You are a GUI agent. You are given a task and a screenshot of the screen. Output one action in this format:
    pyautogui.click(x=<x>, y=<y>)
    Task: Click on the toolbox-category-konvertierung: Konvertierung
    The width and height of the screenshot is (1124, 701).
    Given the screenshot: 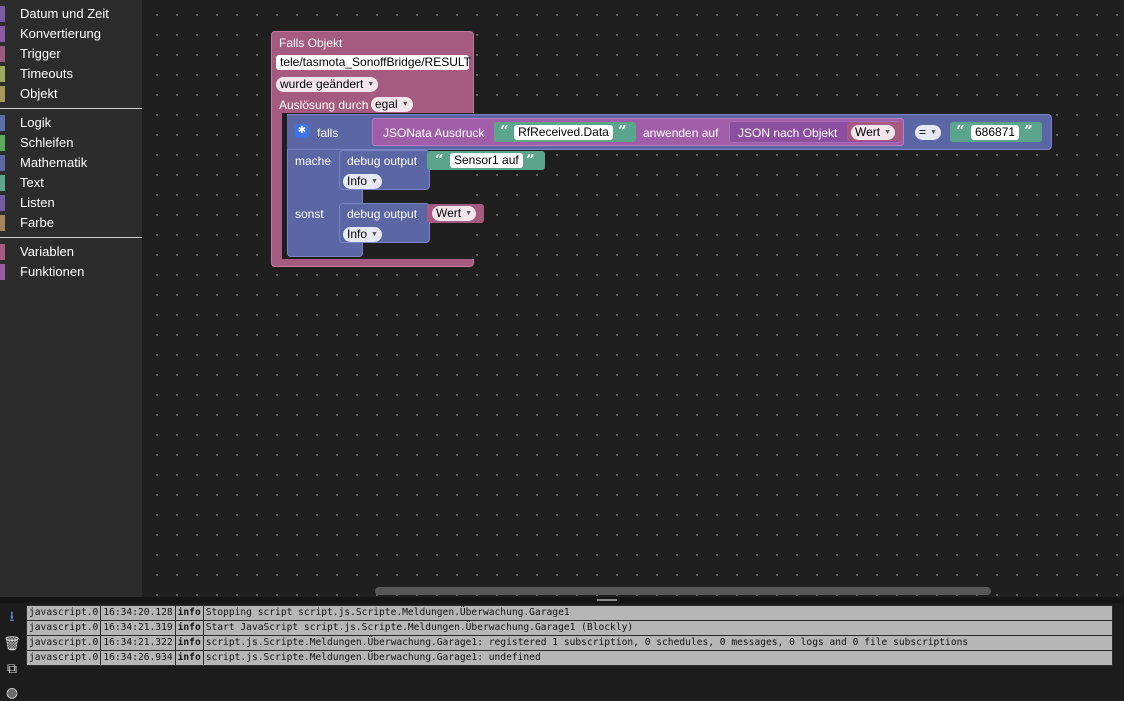 What is the action you would take?
    pyautogui.click(x=71, y=34)
    